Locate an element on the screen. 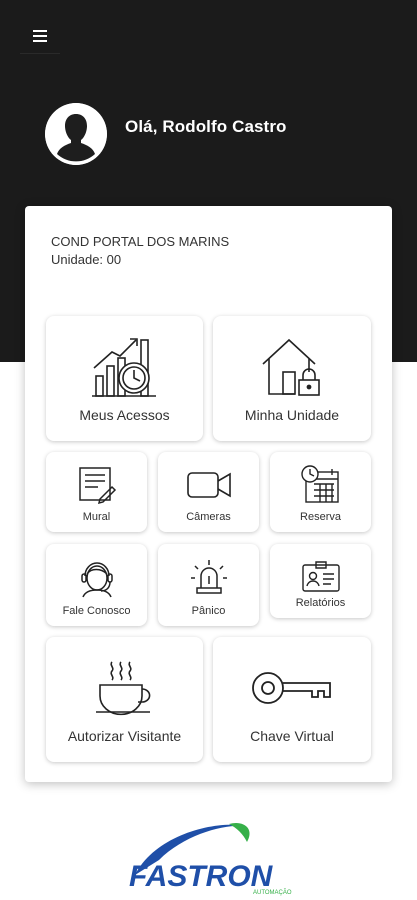  coffee-cup-icon is located at coordinates (122, 688).